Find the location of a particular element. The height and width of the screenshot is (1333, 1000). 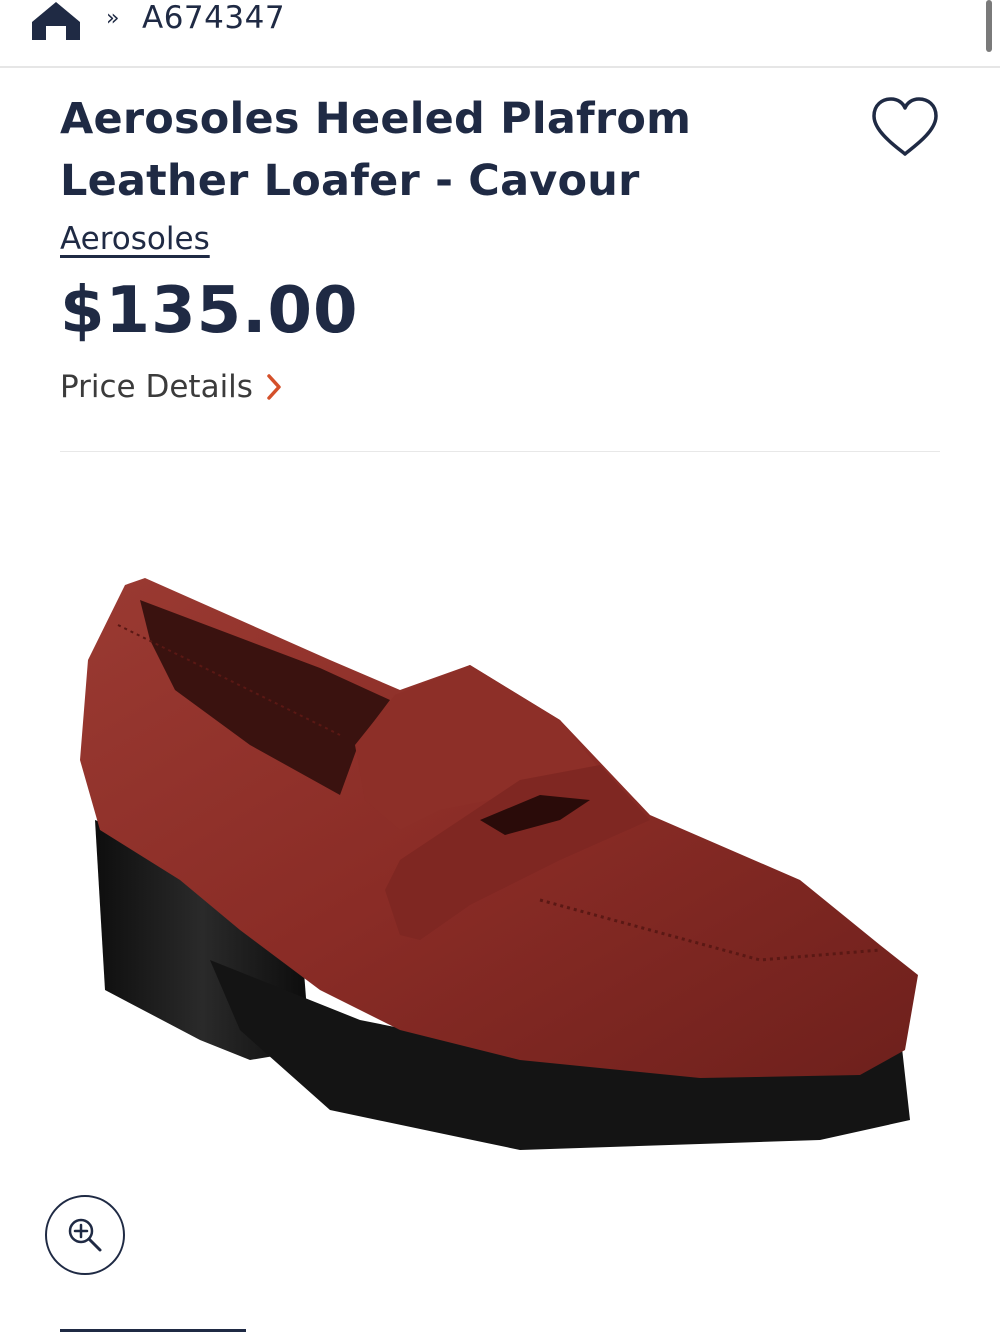

section-divider is located at coordinates (500, 451).